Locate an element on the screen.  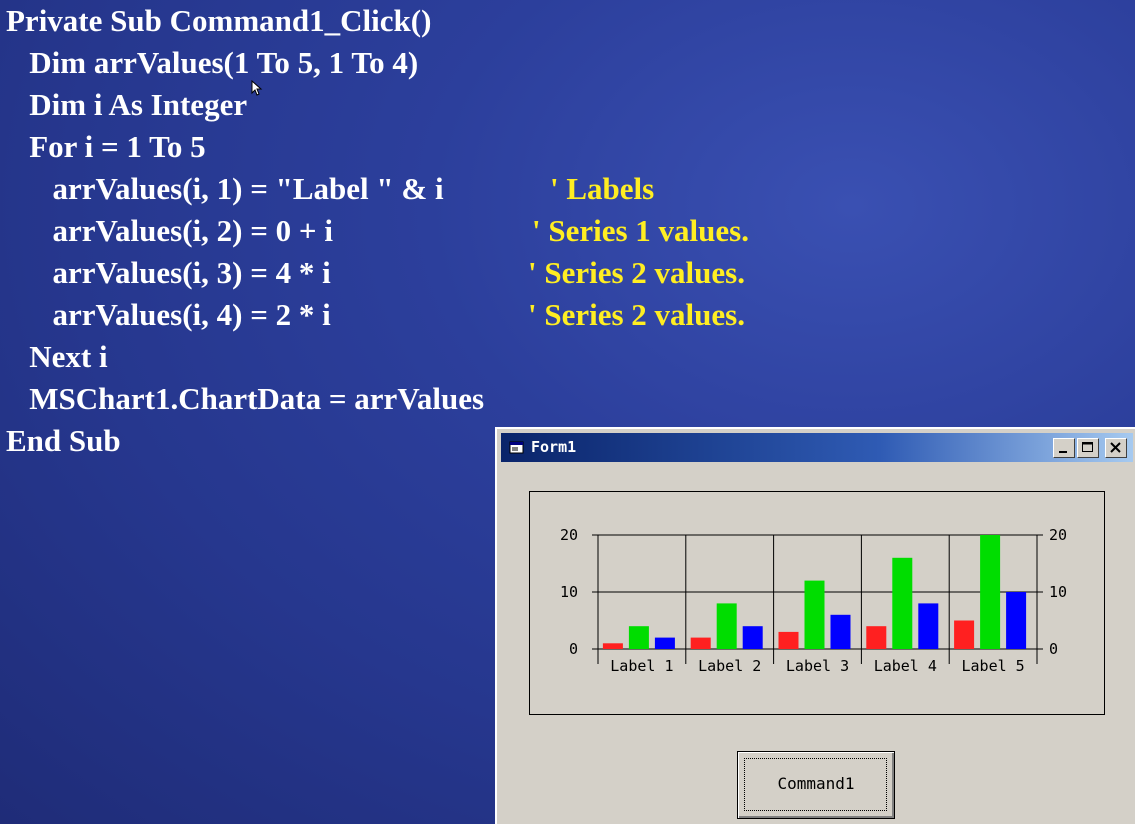
code-text: Dim i As Integer is located at coordinates (127, 104).